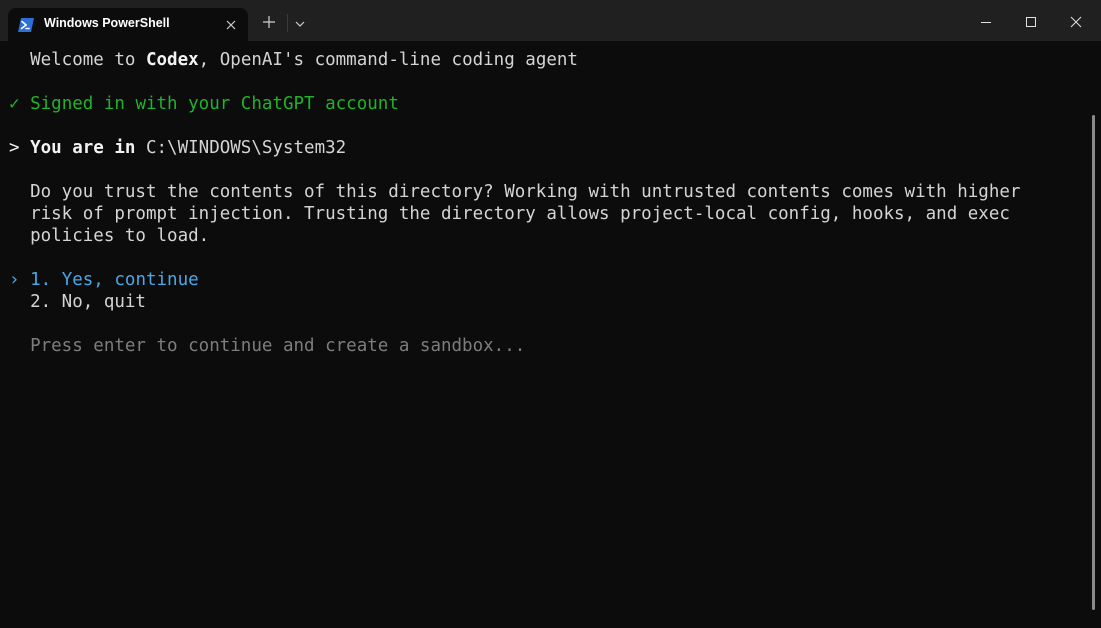 The height and width of the screenshot is (628, 1101). I want to click on signed-in-text: Signed in with your ChatGPT account, so click(214, 104).